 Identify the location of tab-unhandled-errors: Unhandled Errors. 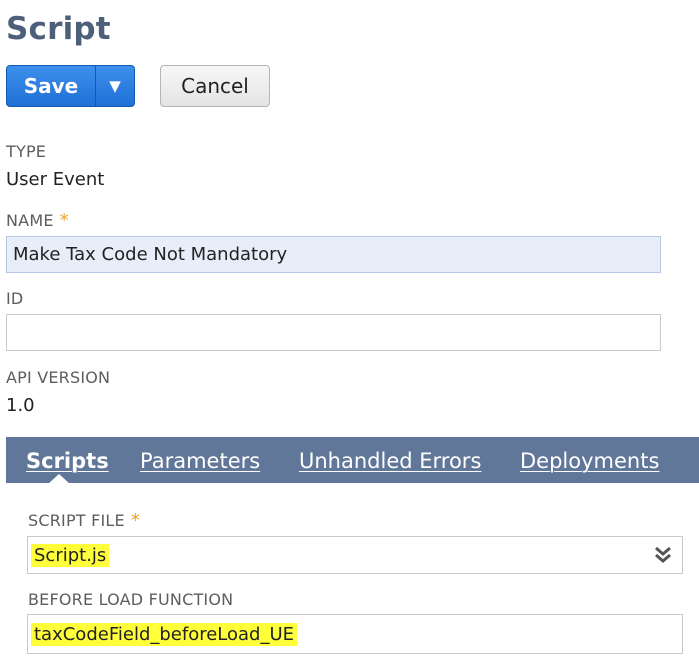
(390, 460).